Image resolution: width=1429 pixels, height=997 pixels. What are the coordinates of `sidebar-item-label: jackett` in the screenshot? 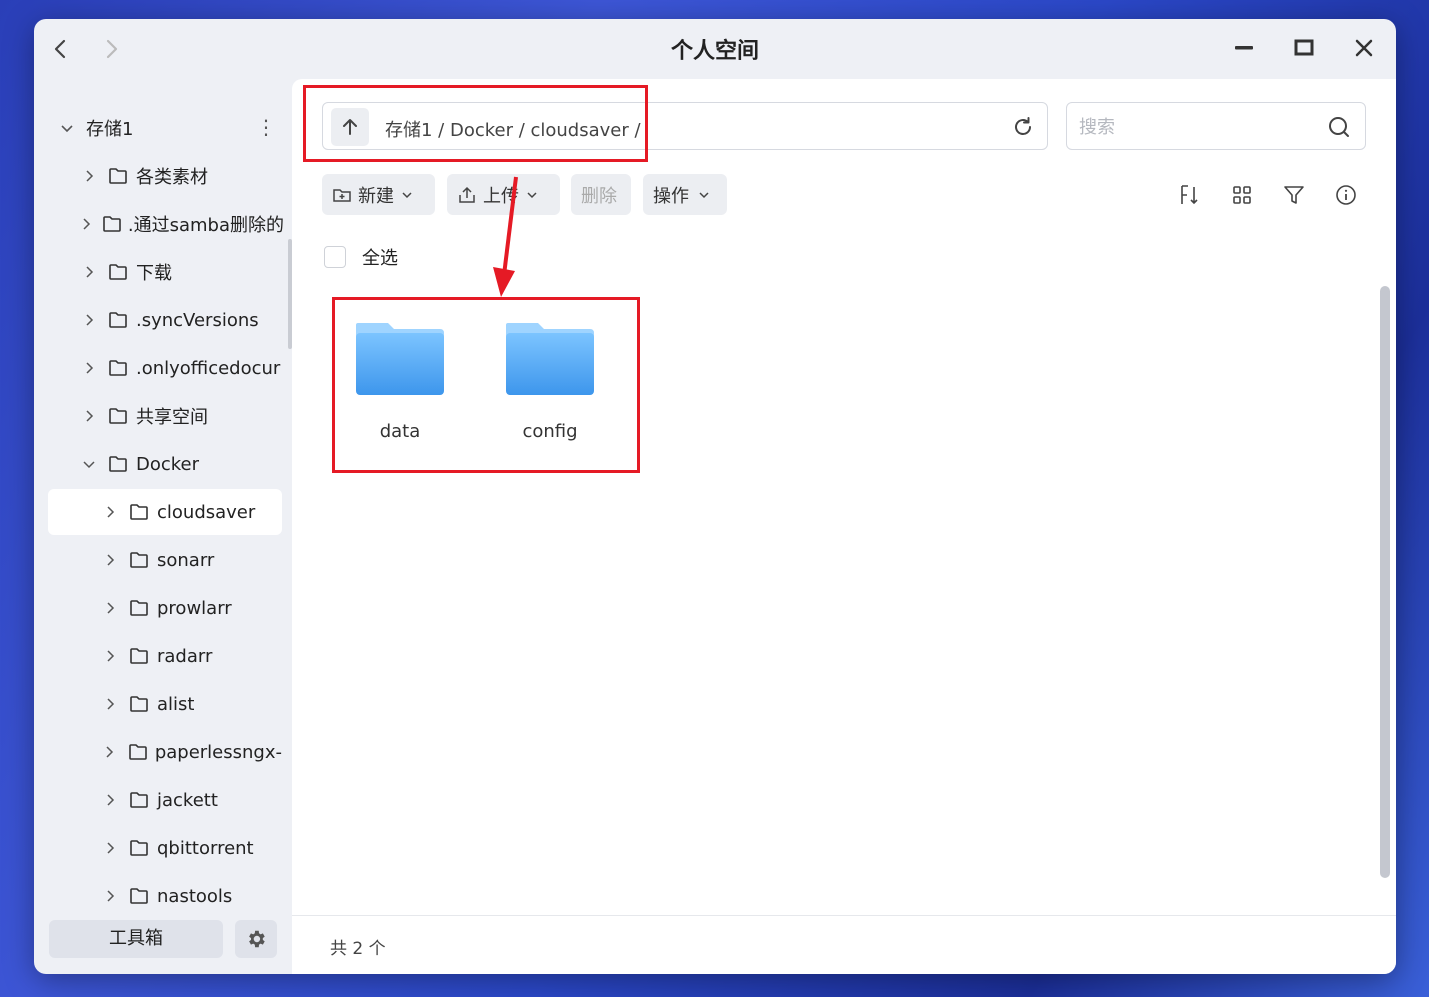 It's located at (187, 800).